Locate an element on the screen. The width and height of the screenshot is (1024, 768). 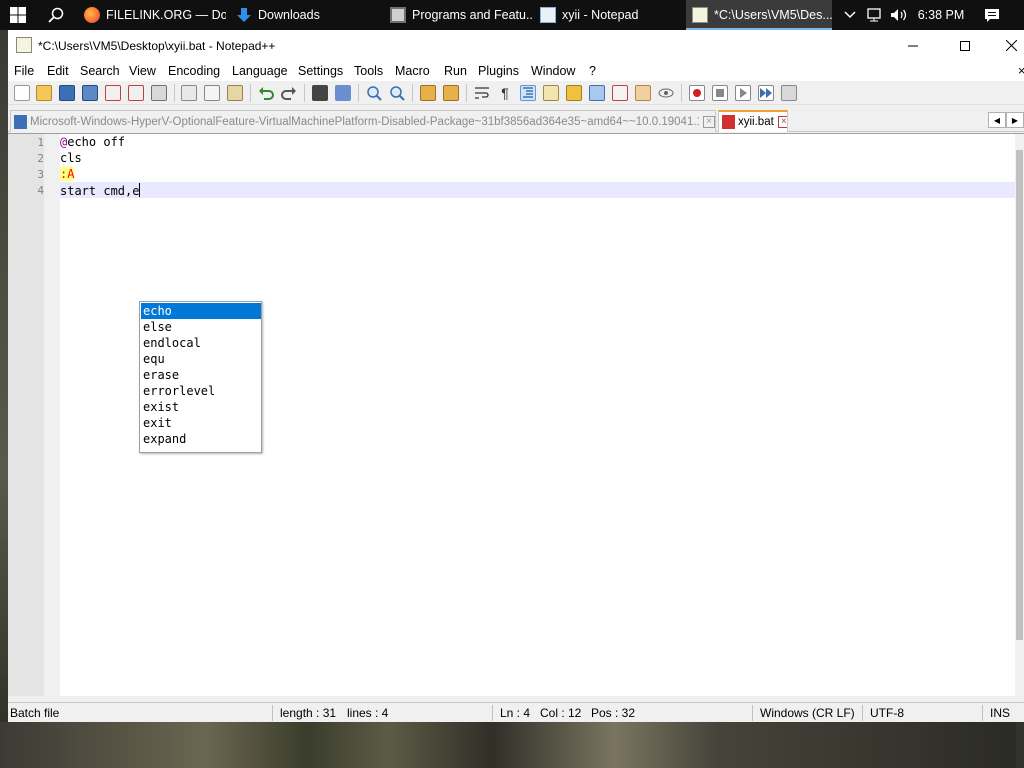
status-file-type: Batch file is located at coordinates (35, 713).